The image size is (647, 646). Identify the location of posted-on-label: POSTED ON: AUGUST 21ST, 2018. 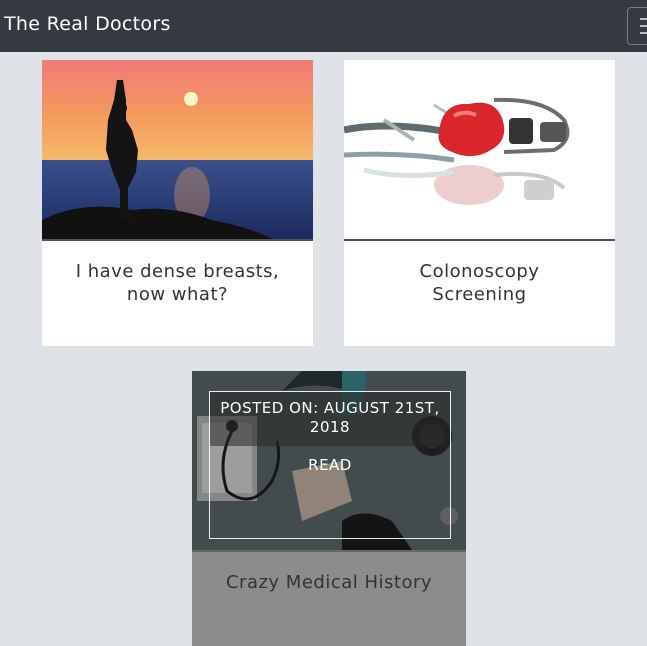
(330, 417).